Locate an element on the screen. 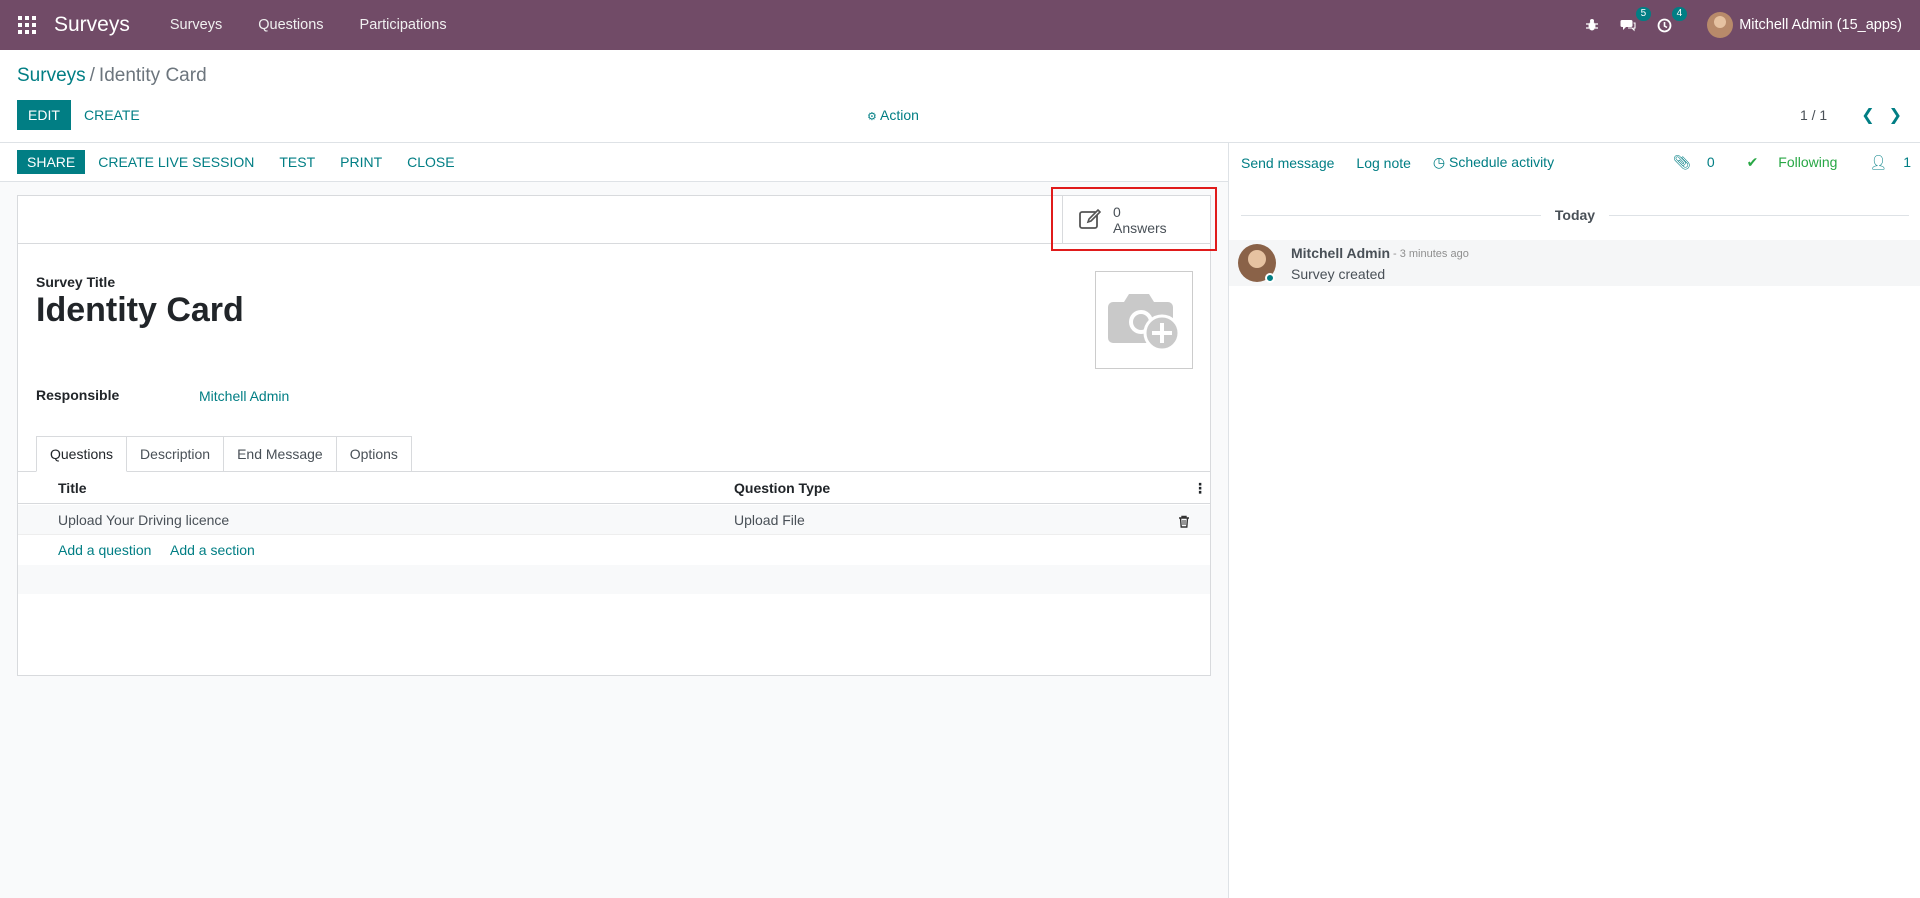 The image size is (1920, 898). chevron-left-icon: ❮ is located at coordinates (1867, 115).